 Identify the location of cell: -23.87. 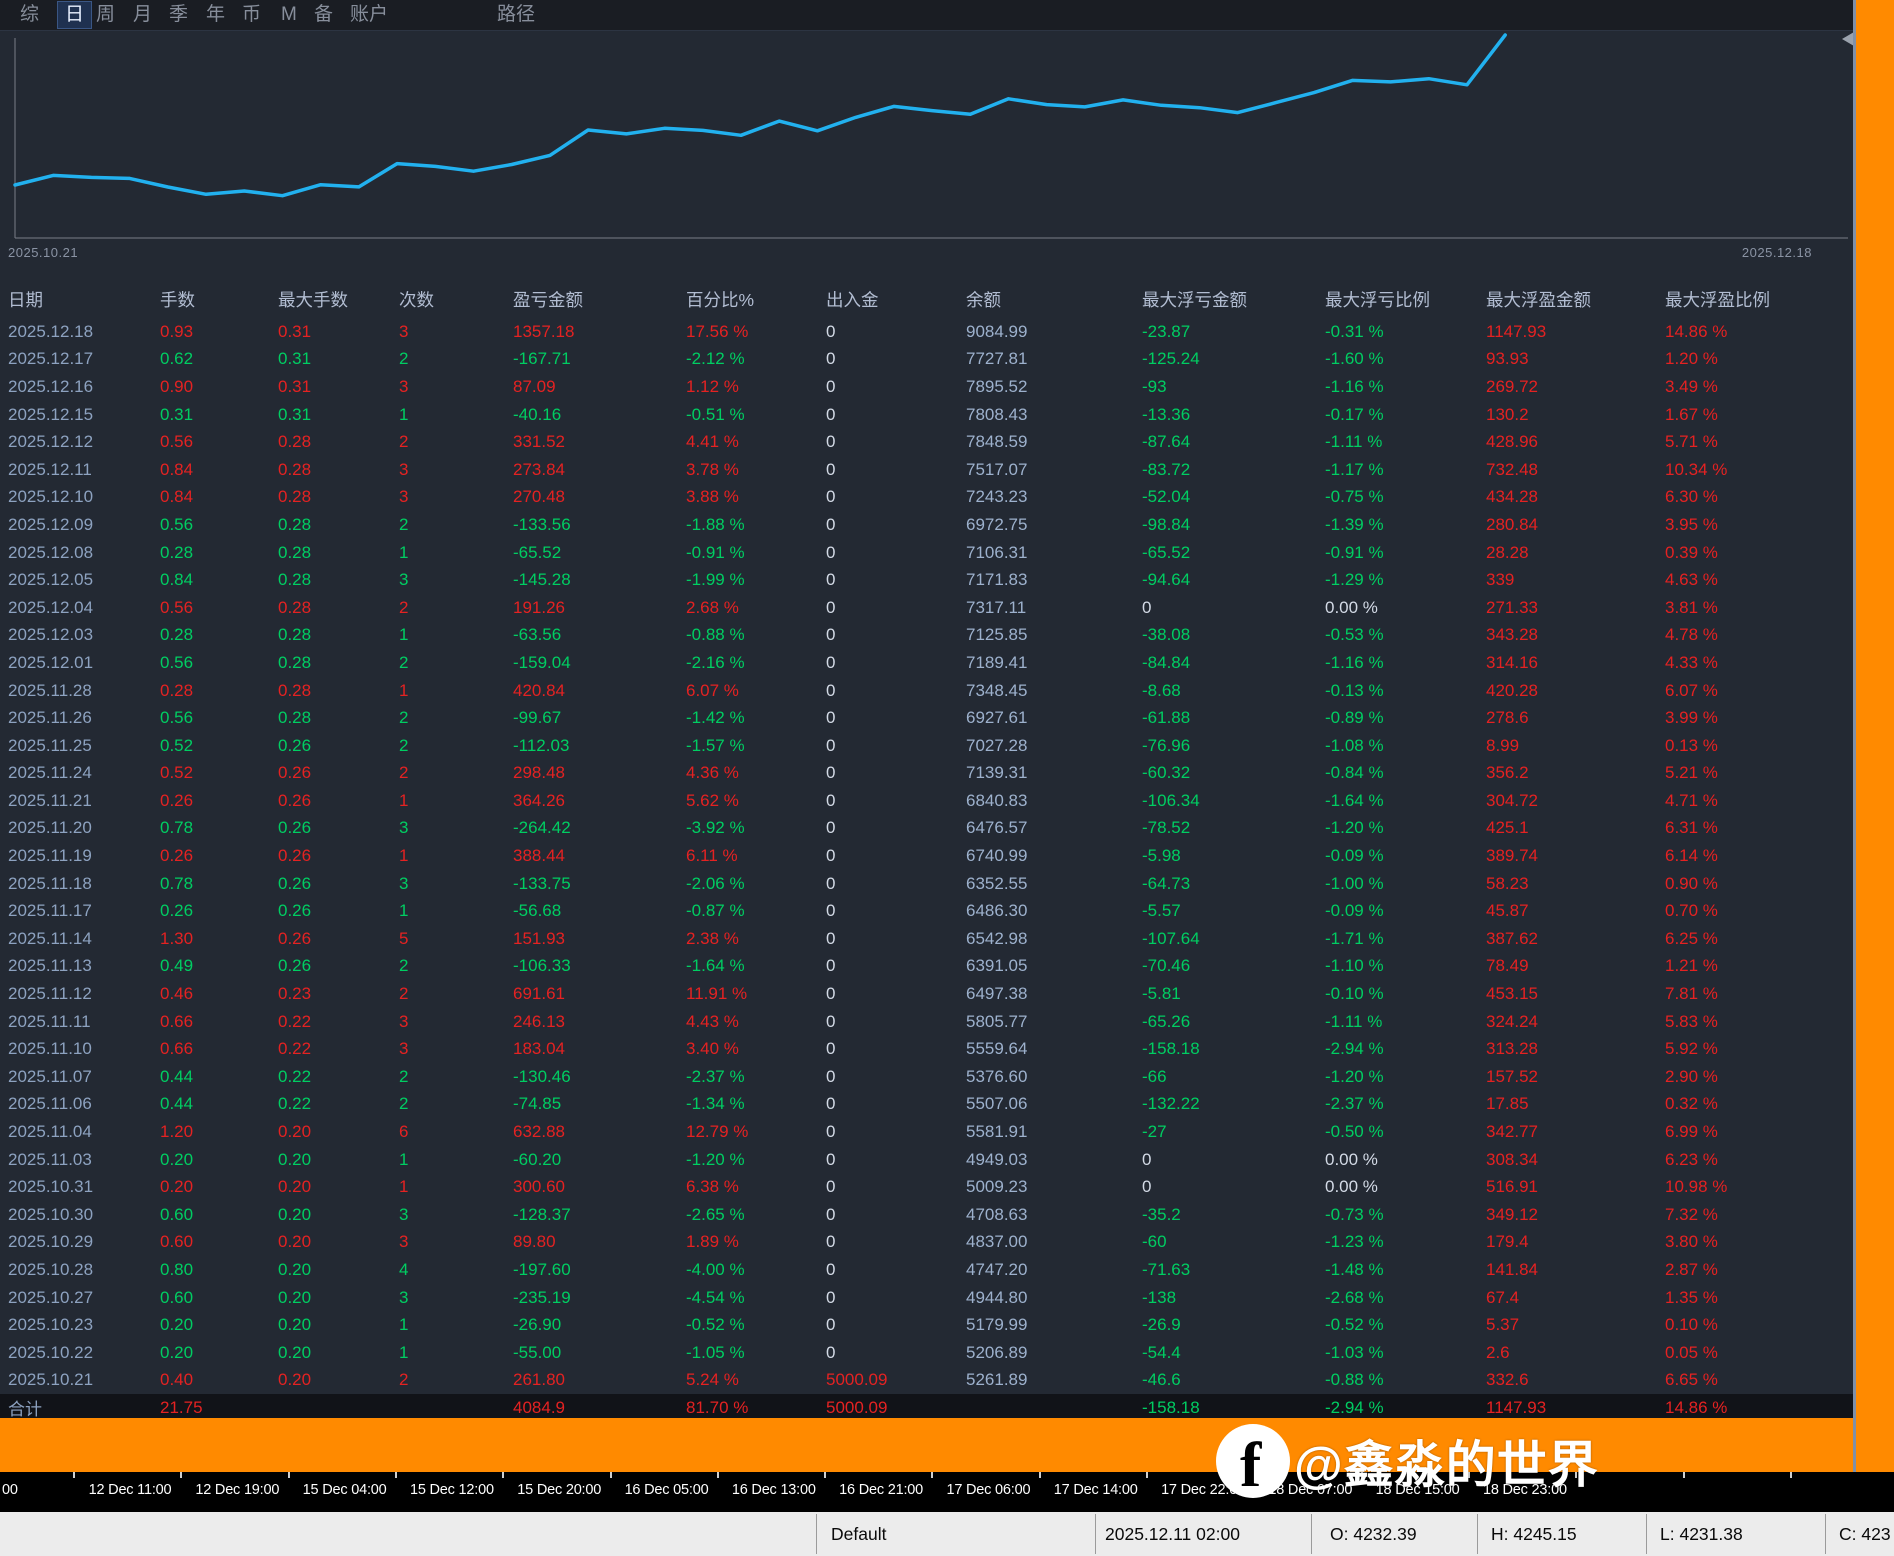
(1166, 331).